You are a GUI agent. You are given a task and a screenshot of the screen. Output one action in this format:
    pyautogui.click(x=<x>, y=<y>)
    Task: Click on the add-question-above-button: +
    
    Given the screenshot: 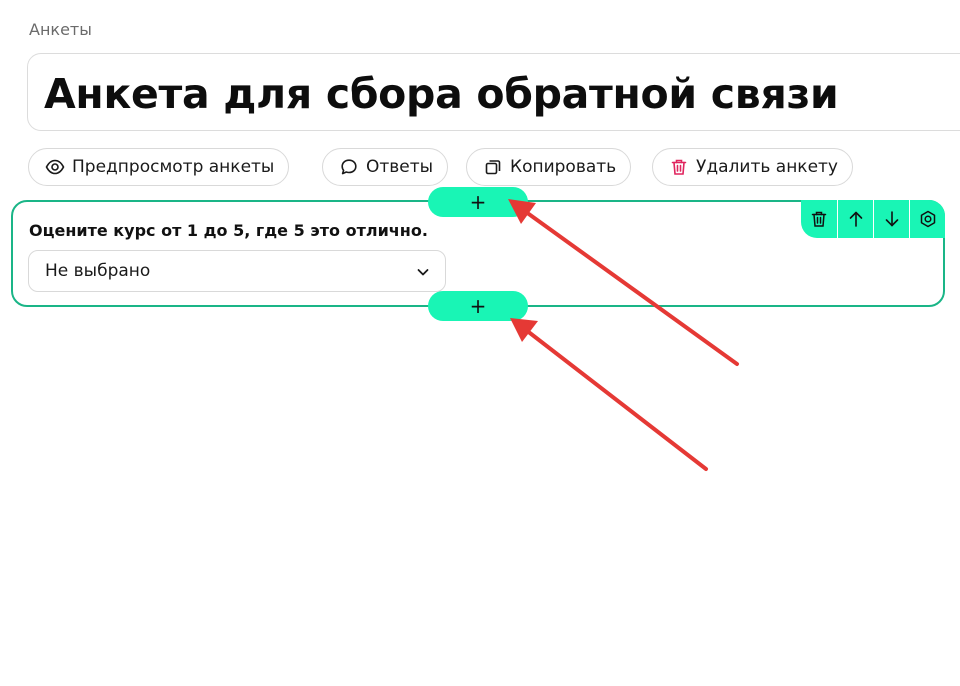 What is the action you would take?
    pyautogui.click(x=478, y=202)
    